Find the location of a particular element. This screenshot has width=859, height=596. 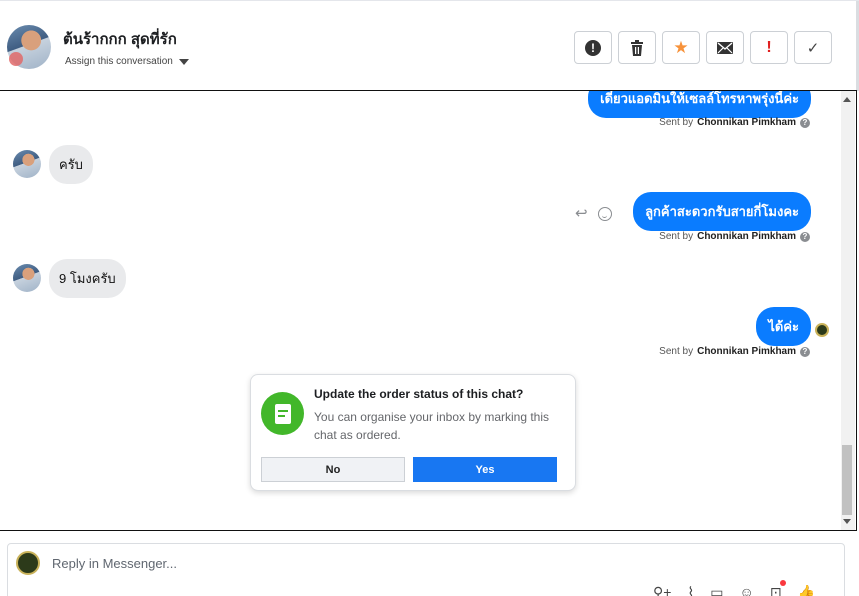

assign-label: Assign this conversation is located at coordinates (119, 61).